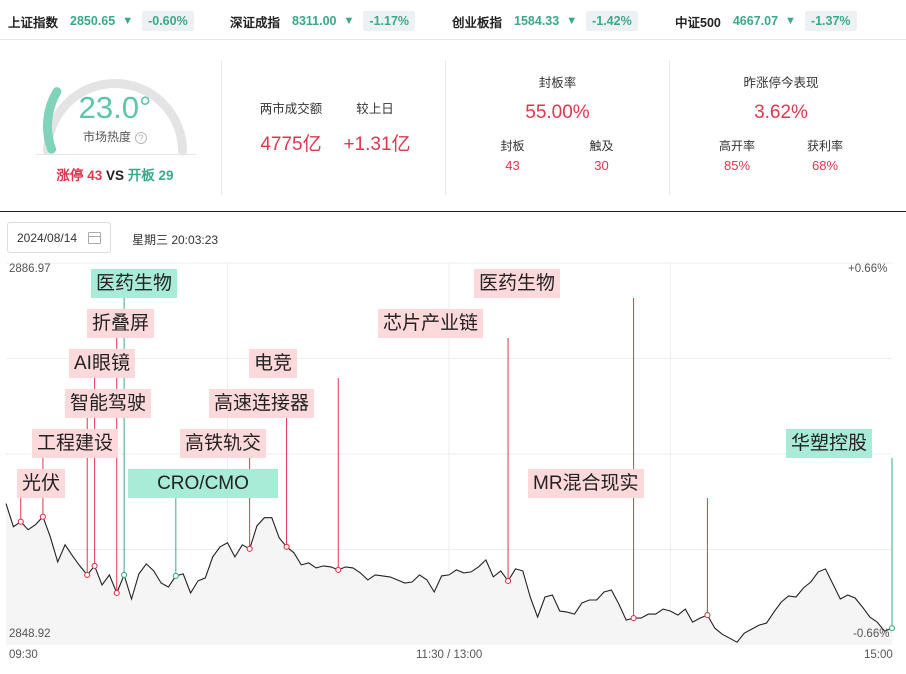  What do you see at coordinates (512, 146) in the screenshot?
I see `sealed-label: 封板` at bounding box center [512, 146].